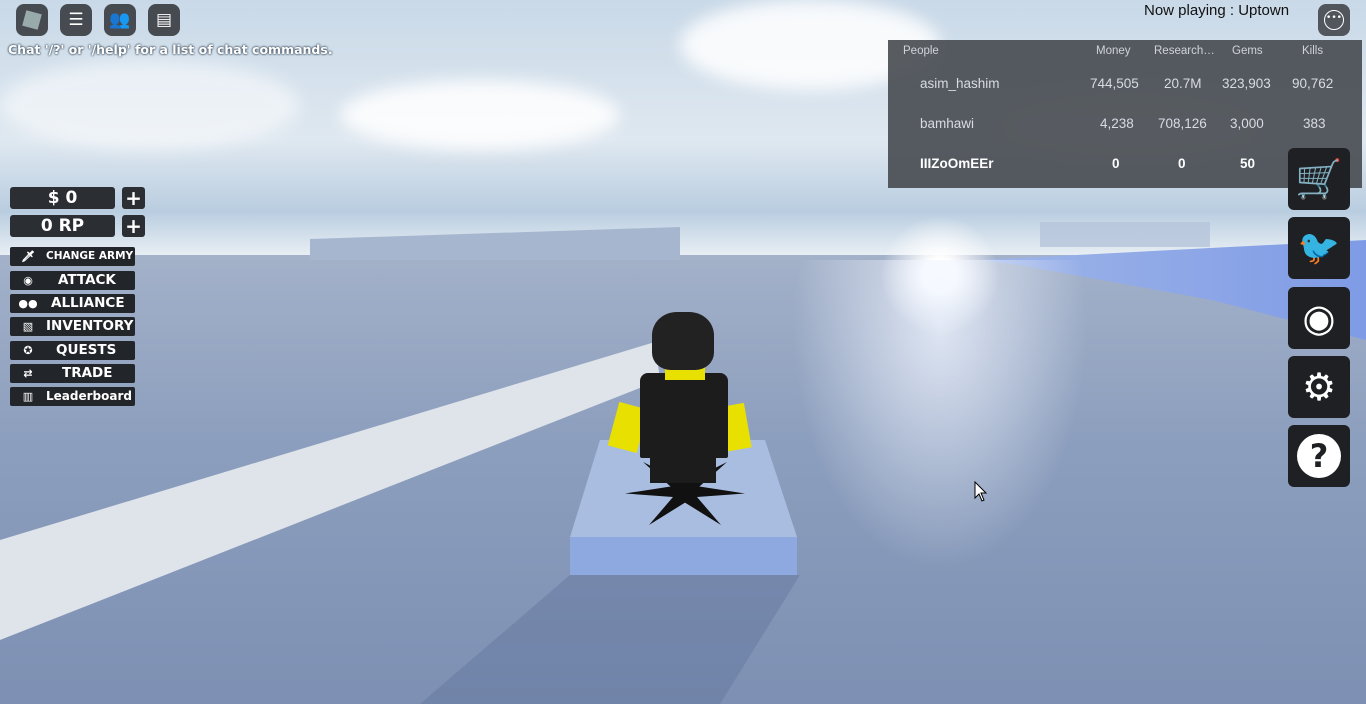 The width and height of the screenshot is (1366, 704). Describe the element at coordinates (133, 198) in the screenshot. I see `add-money-button: +` at that location.